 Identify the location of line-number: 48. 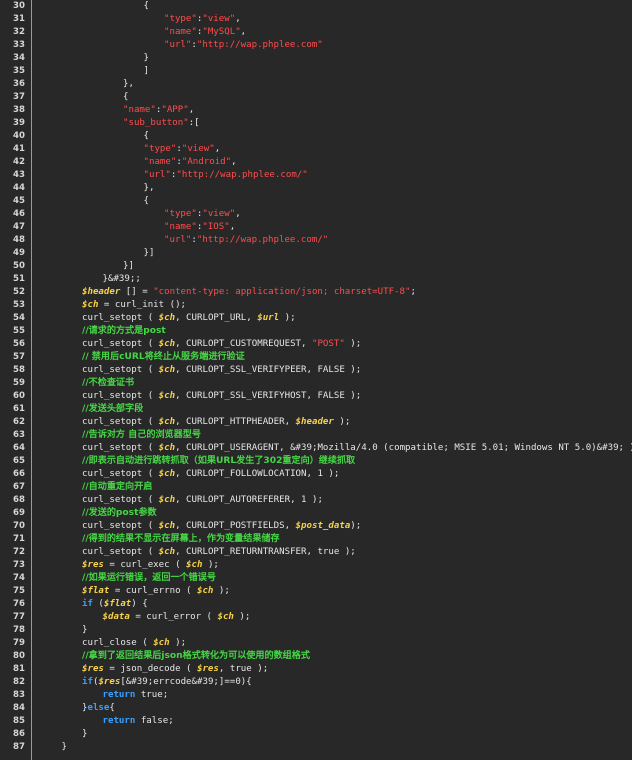
(19, 240).